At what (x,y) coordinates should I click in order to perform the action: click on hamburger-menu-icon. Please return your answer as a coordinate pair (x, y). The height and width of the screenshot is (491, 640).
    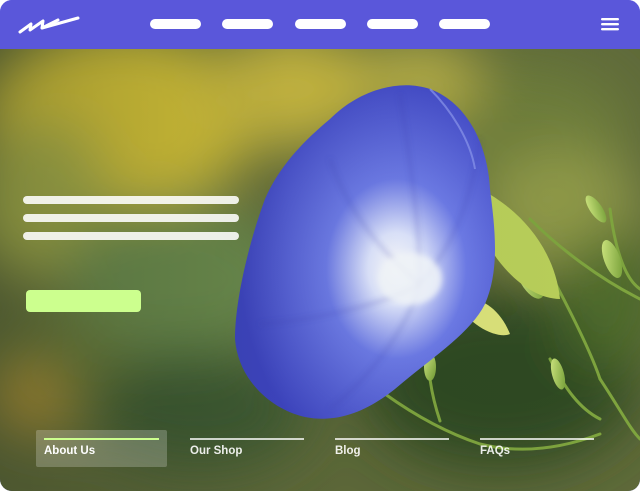
    Looking at the image, I should click on (610, 24).